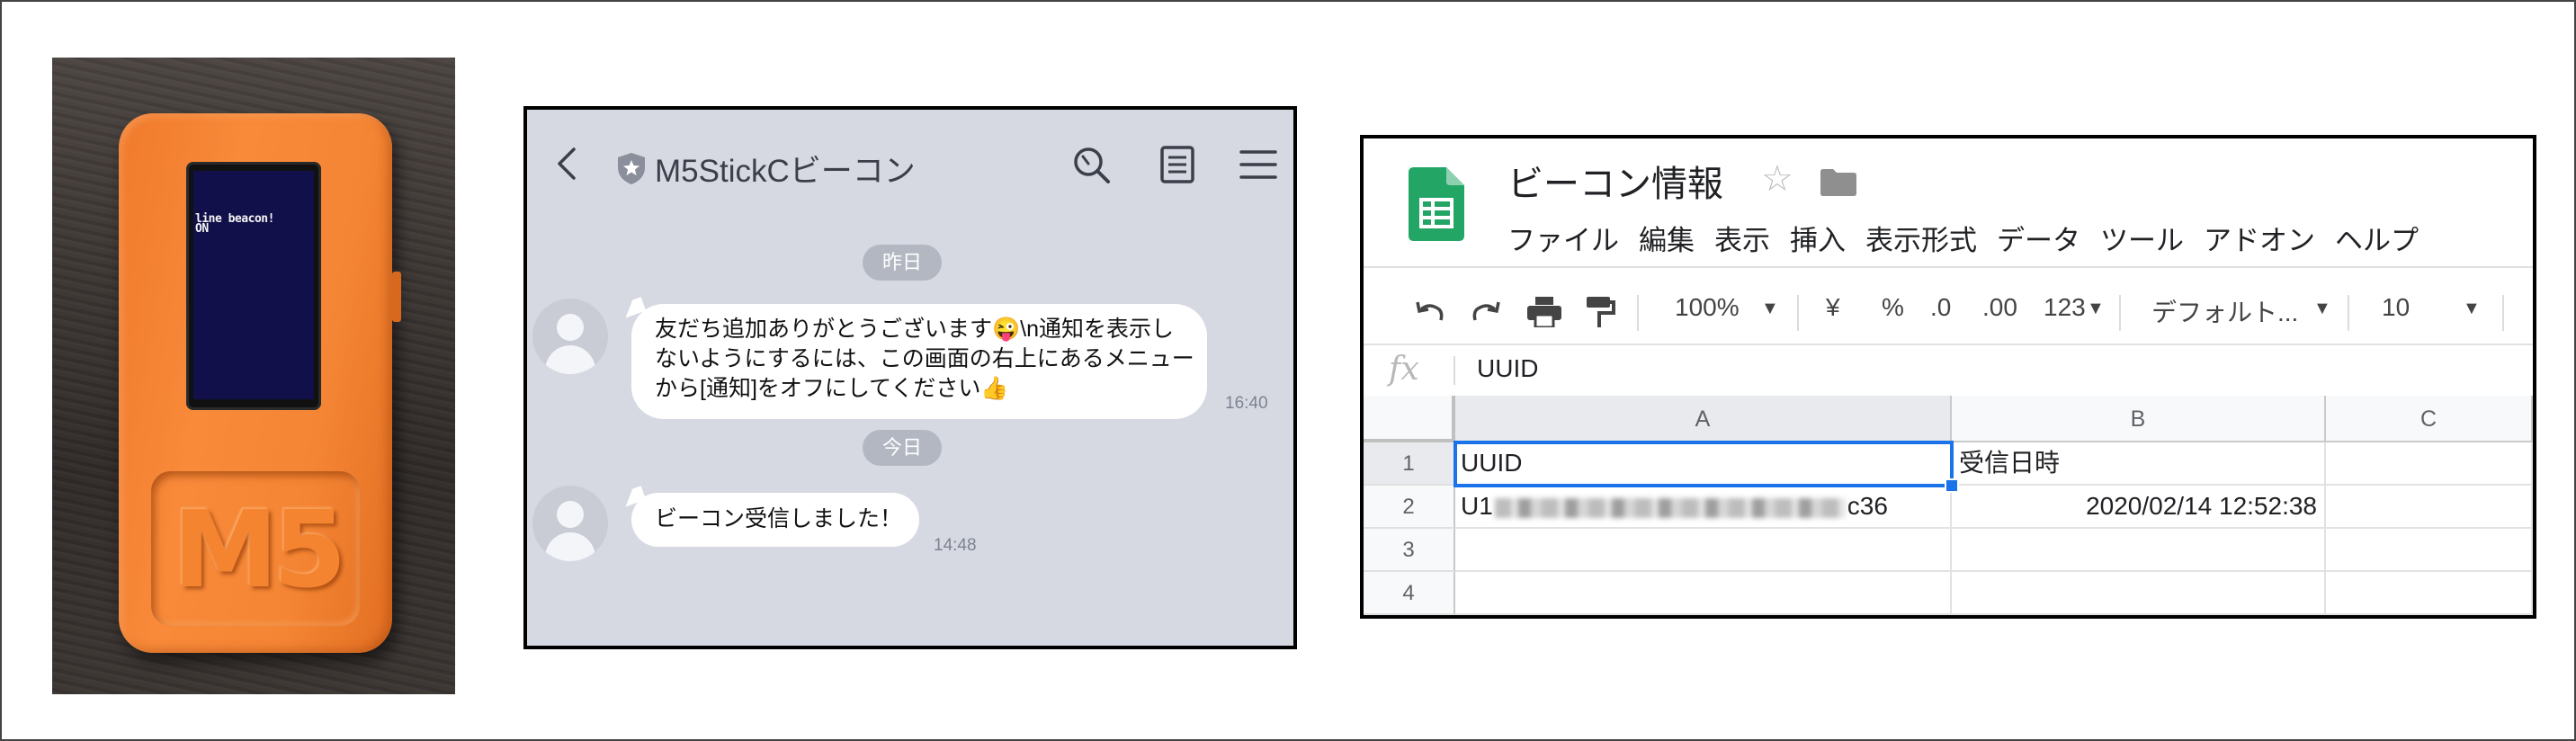 The image size is (2576, 741). Describe the element at coordinates (1258, 164) in the screenshot. I see `menu-icon` at that location.